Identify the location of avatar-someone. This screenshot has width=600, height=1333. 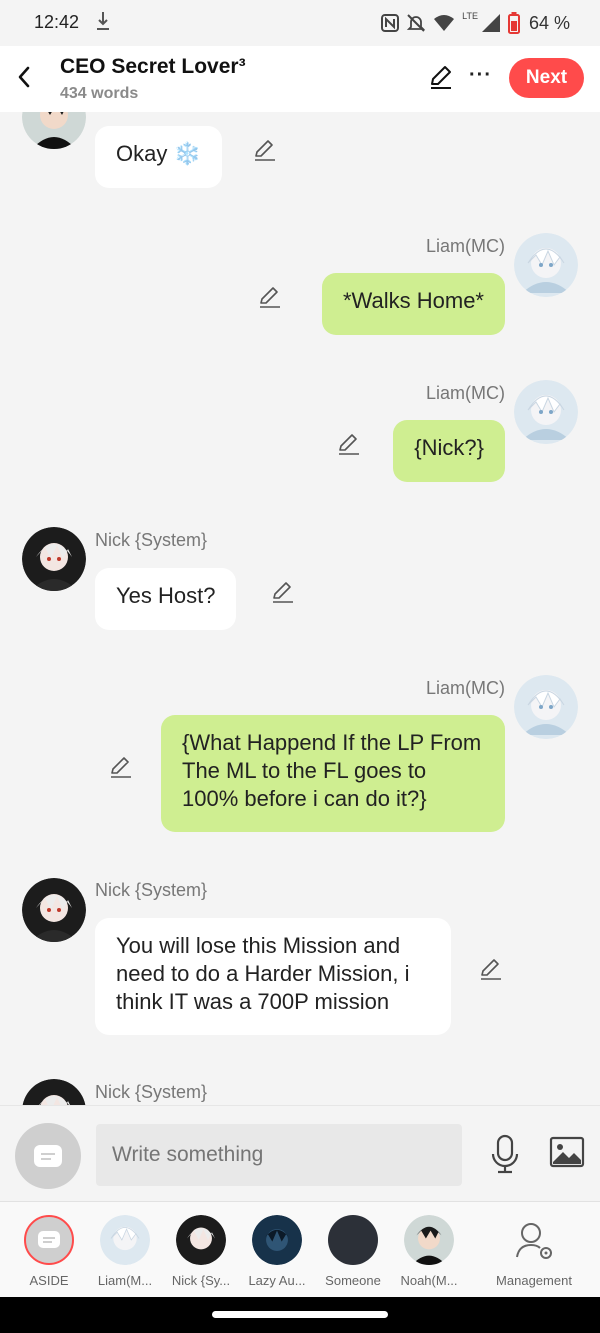
(353, 1240).